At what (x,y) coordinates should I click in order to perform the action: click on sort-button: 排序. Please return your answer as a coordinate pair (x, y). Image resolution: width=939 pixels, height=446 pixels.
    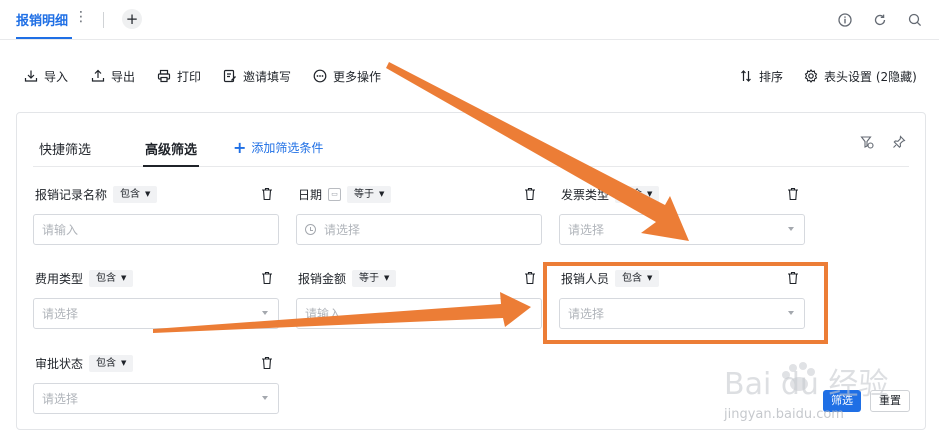
    Looking at the image, I should click on (761, 76).